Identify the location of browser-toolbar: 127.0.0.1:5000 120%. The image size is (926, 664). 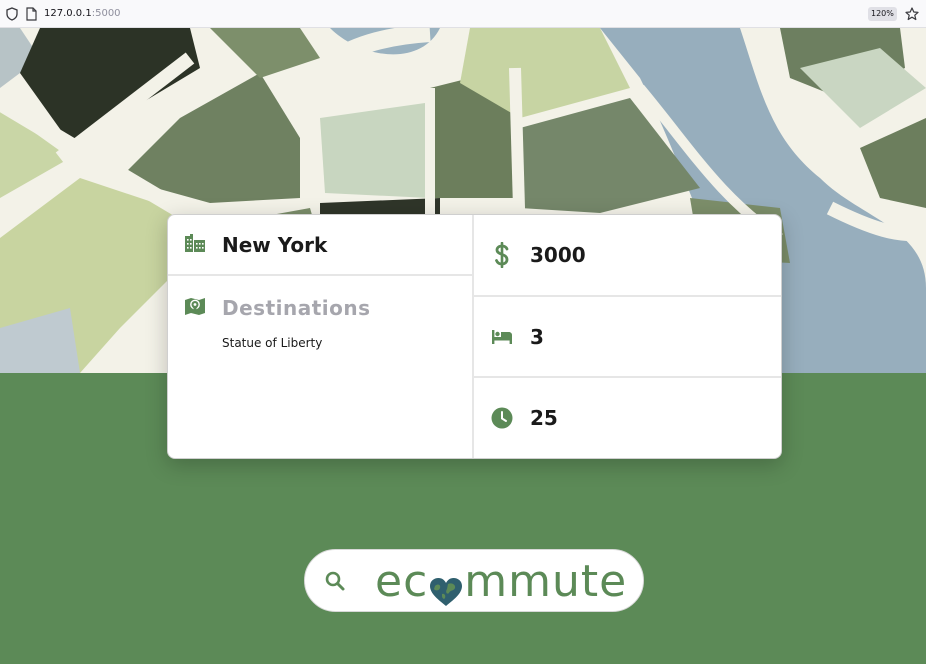
(463, 14).